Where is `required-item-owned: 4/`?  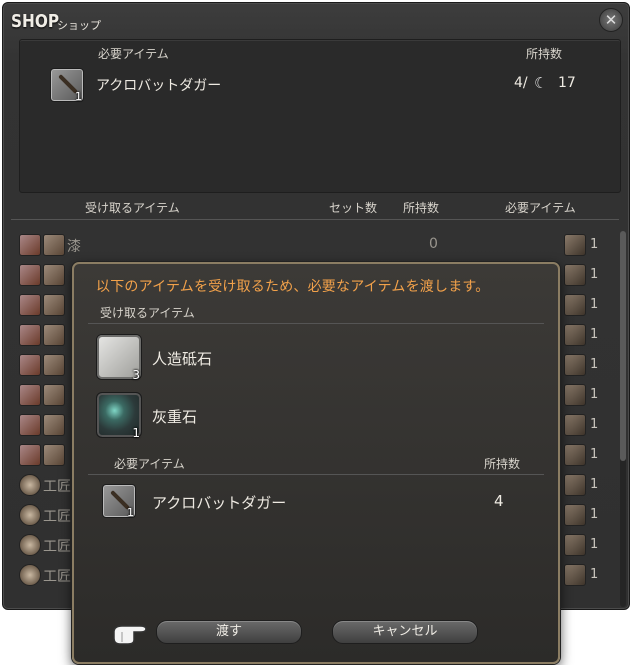
required-item-owned: 4/ is located at coordinates (521, 83).